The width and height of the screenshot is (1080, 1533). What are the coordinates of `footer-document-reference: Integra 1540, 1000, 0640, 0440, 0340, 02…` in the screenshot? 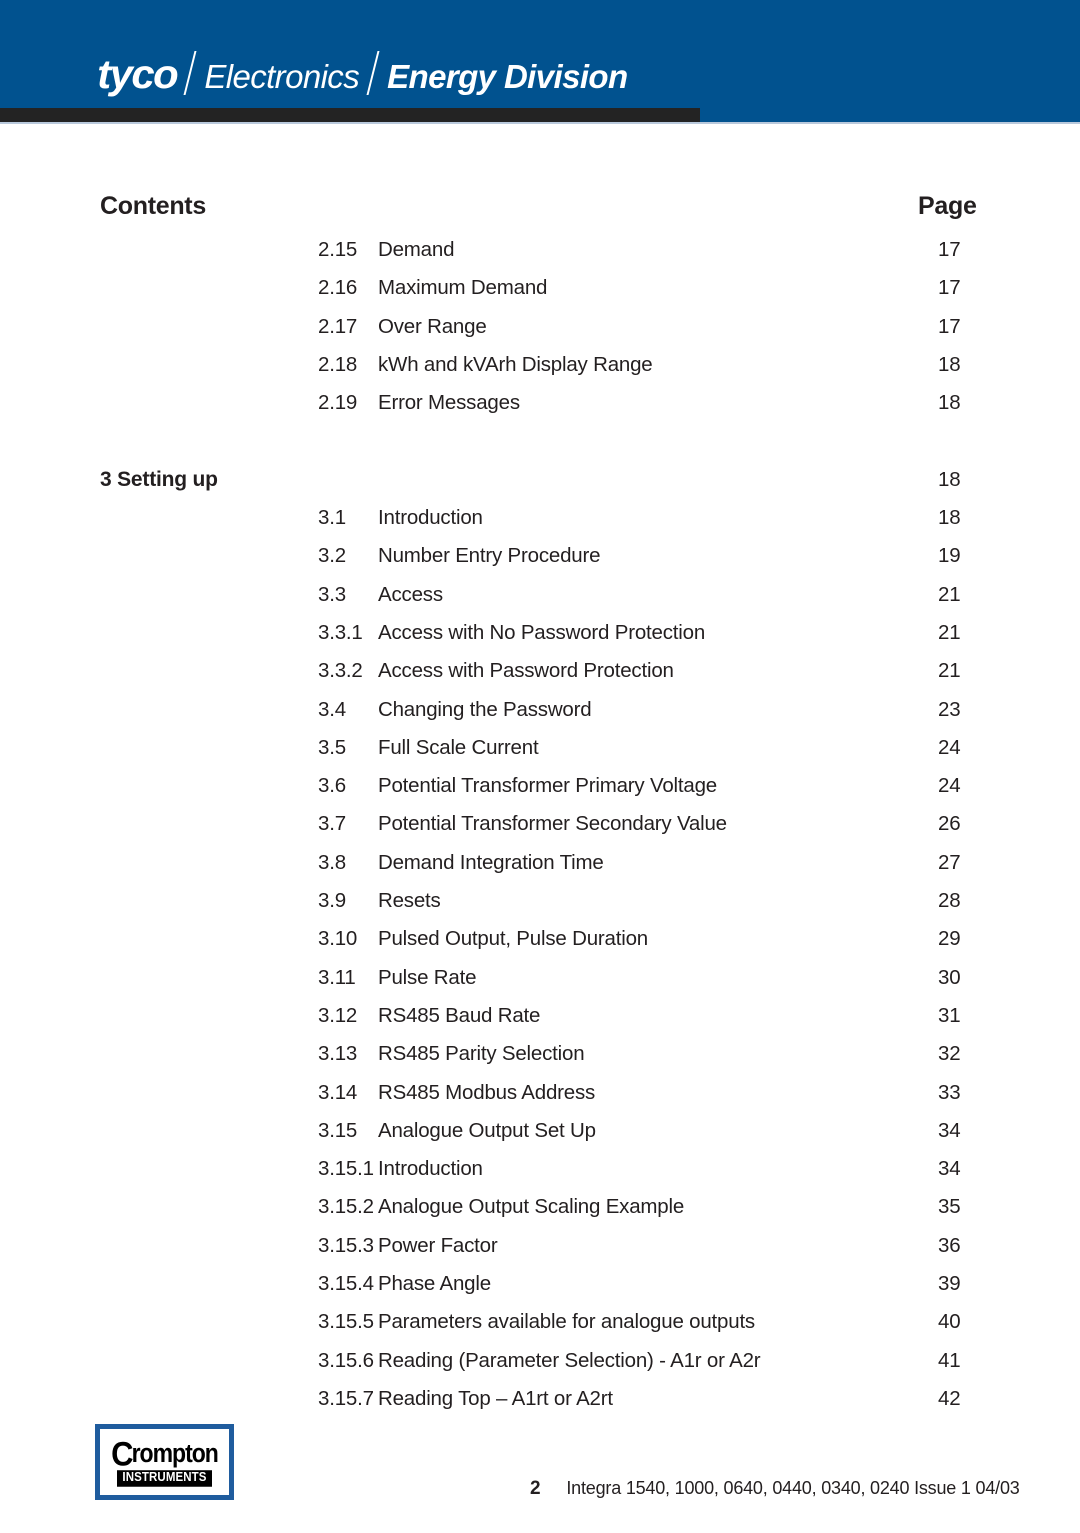 It's located at (793, 1488).